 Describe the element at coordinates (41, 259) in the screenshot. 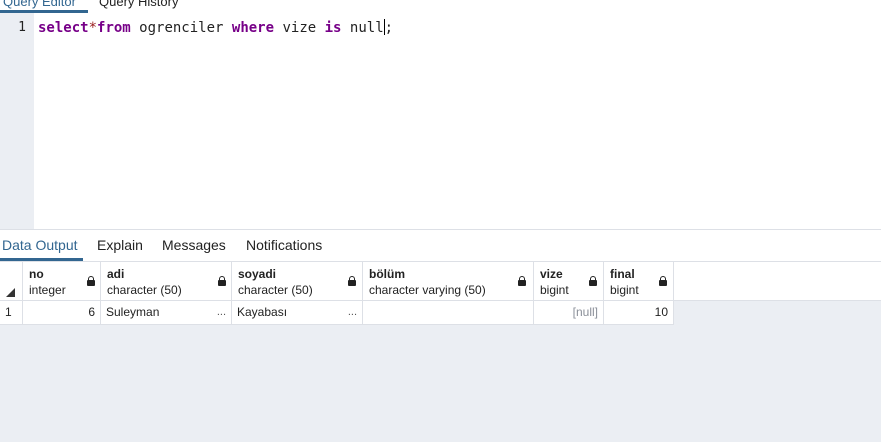

I see `active-tab-indicator` at that location.